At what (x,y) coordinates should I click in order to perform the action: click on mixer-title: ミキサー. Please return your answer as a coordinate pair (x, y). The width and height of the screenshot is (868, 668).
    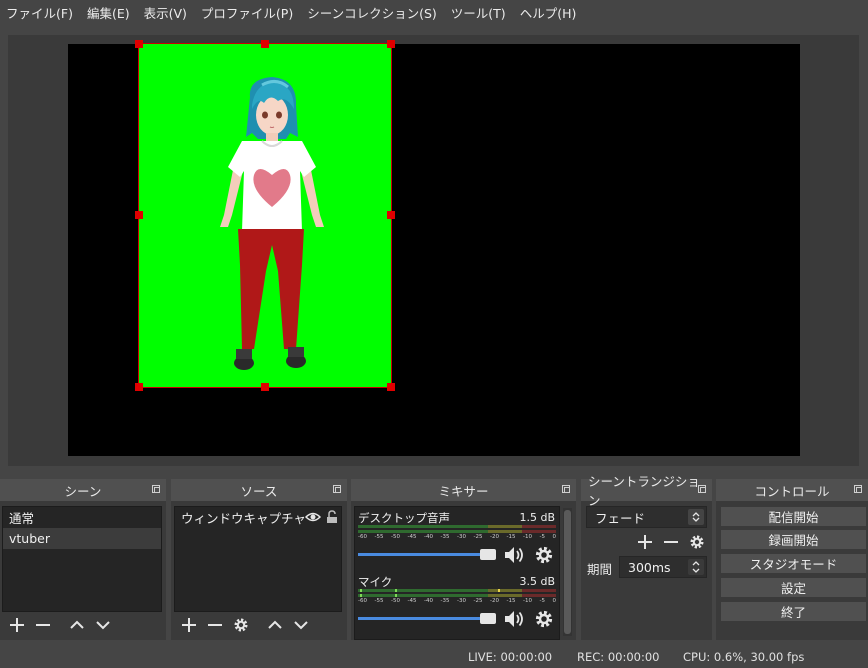
    Looking at the image, I should click on (463, 491).